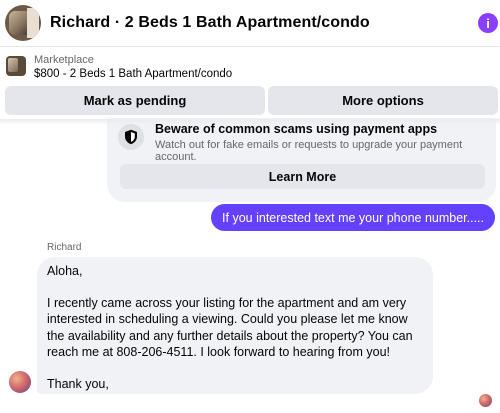  I want to click on marketplace-label: Marketplace, so click(64, 60).